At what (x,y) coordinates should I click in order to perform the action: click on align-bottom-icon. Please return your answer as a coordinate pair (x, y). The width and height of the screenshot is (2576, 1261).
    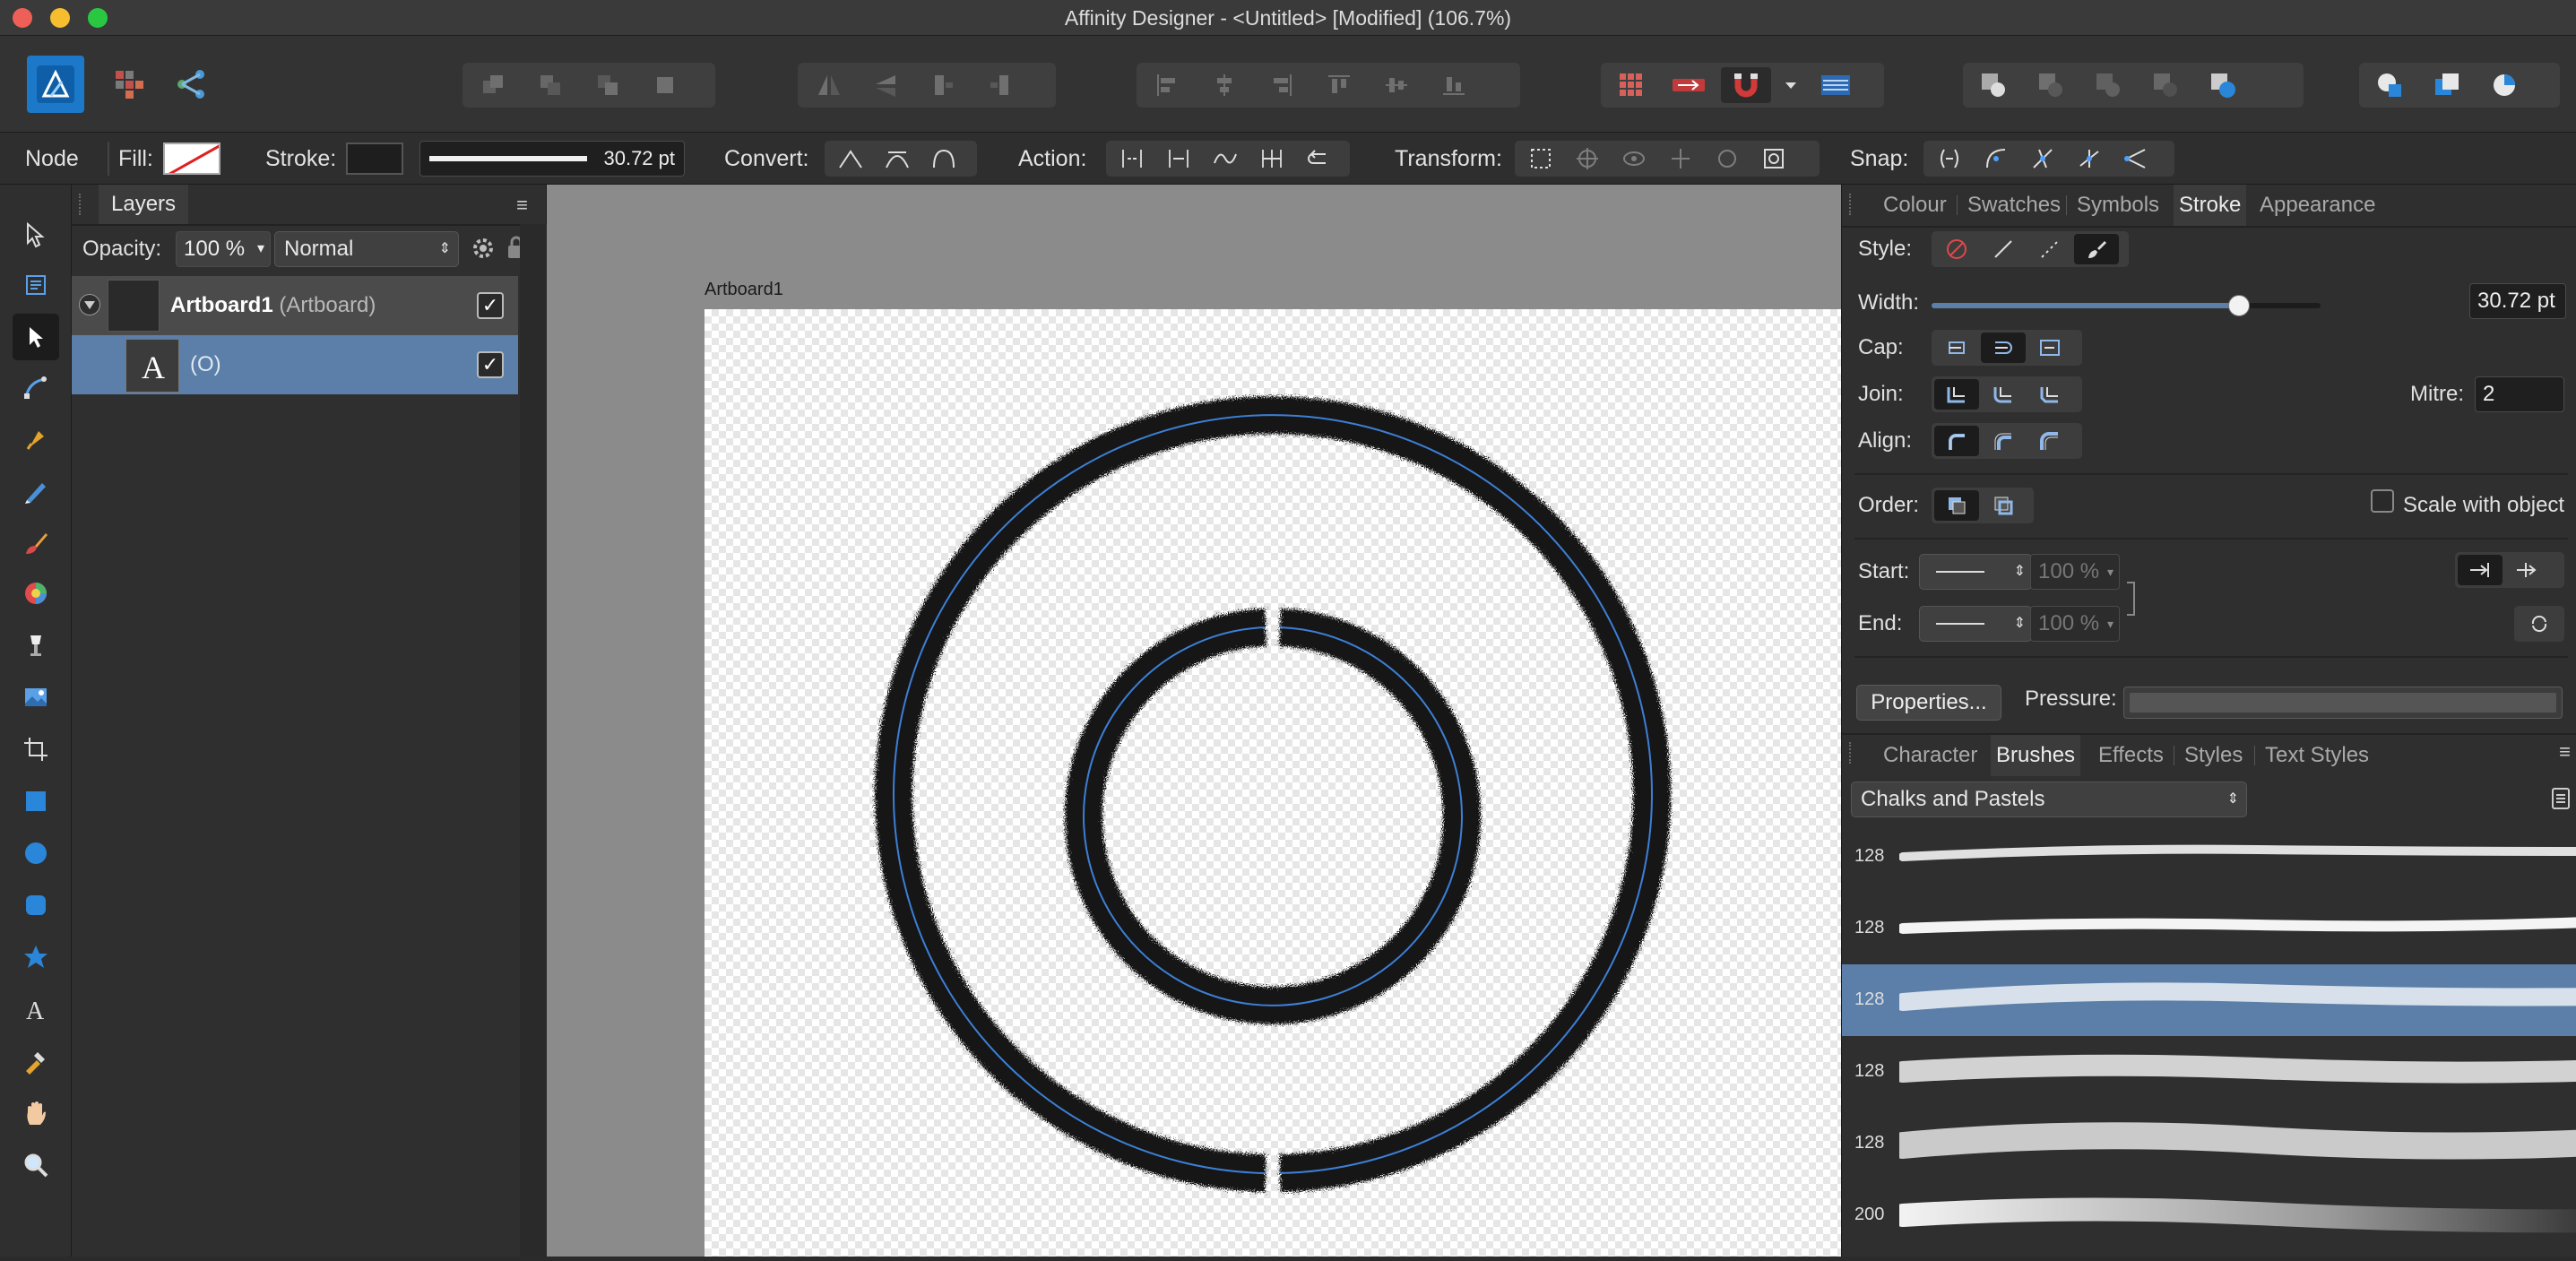
    Looking at the image, I should click on (1454, 85).